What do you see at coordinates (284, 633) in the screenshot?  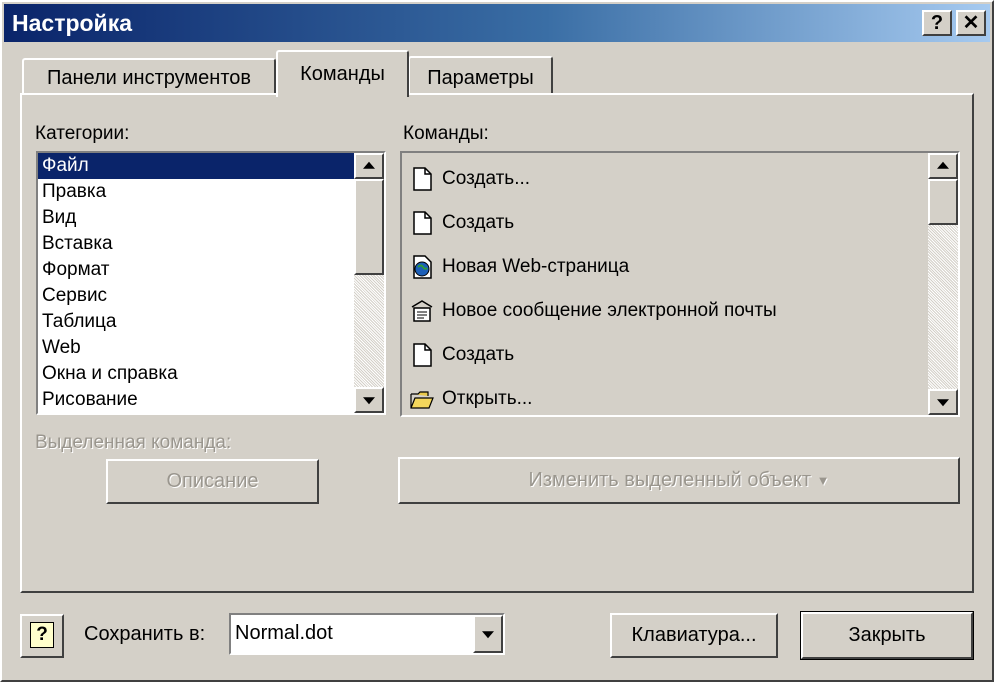 I see `save-in-value: Normal.dot` at bounding box center [284, 633].